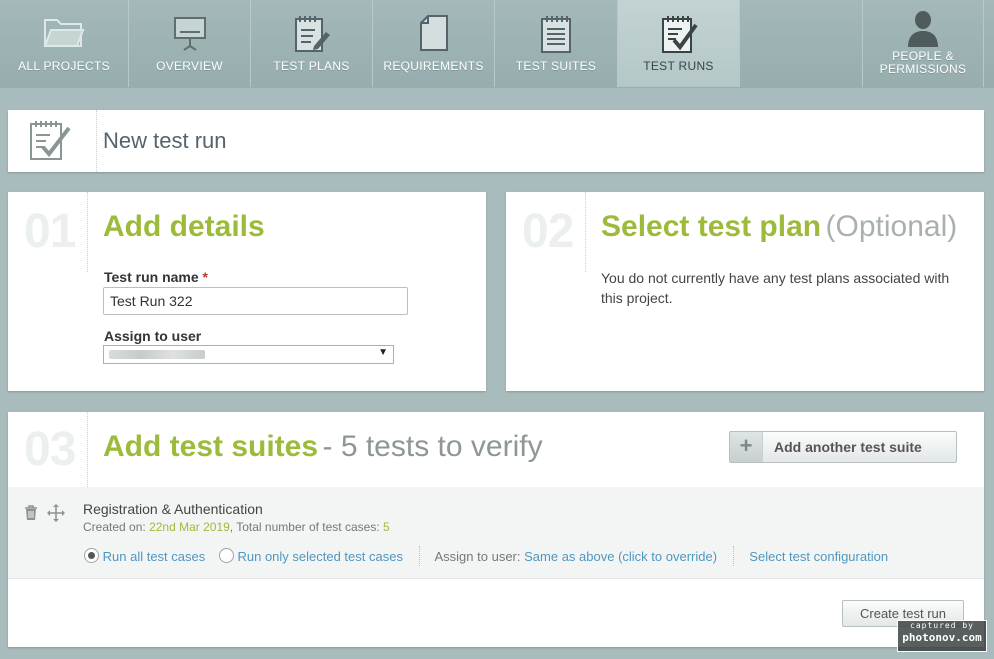  What do you see at coordinates (496, 141) in the screenshot?
I see `page-header: New test run` at bounding box center [496, 141].